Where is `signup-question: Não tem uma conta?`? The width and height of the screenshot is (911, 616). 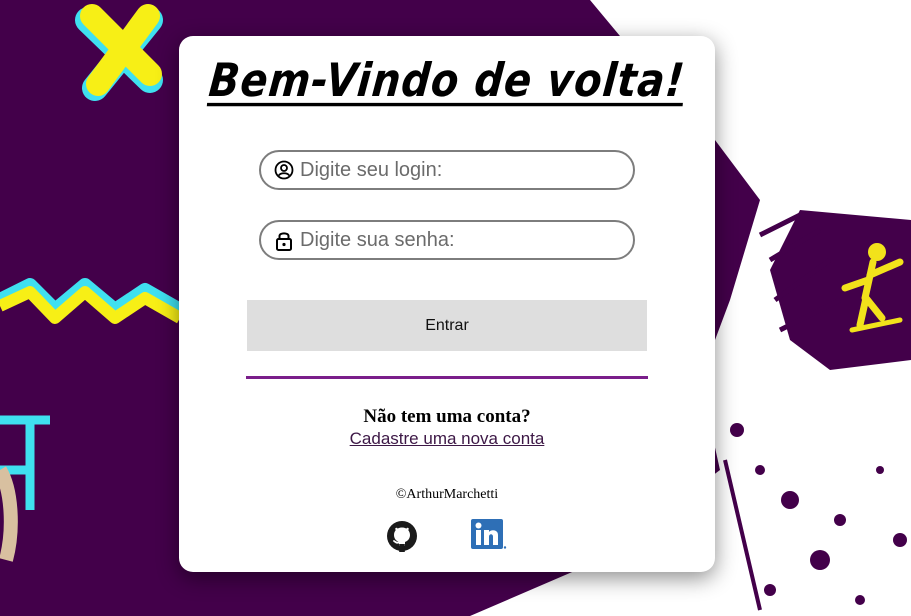 signup-question: Não tem uma conta? is located at coordinates (447, 416).